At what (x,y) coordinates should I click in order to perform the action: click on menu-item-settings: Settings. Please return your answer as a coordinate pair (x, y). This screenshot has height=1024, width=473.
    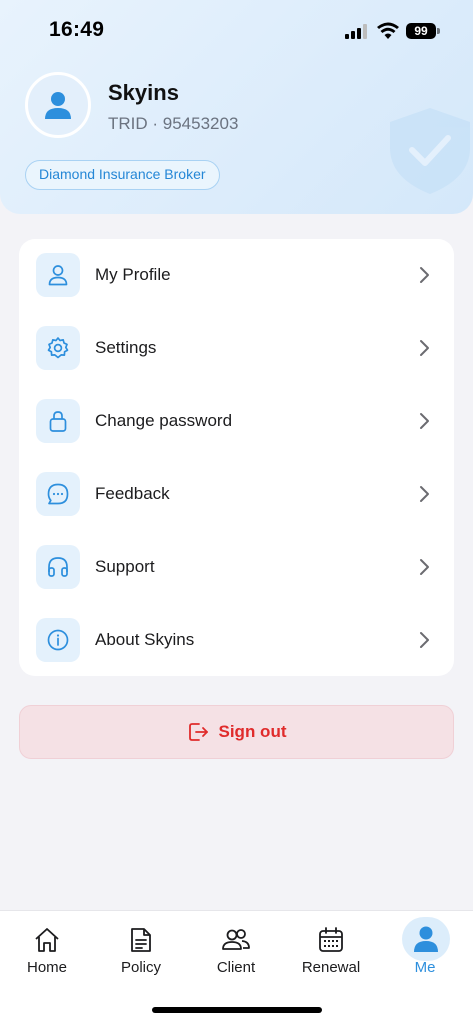
    Looking at the image, I should click on (236, 348).